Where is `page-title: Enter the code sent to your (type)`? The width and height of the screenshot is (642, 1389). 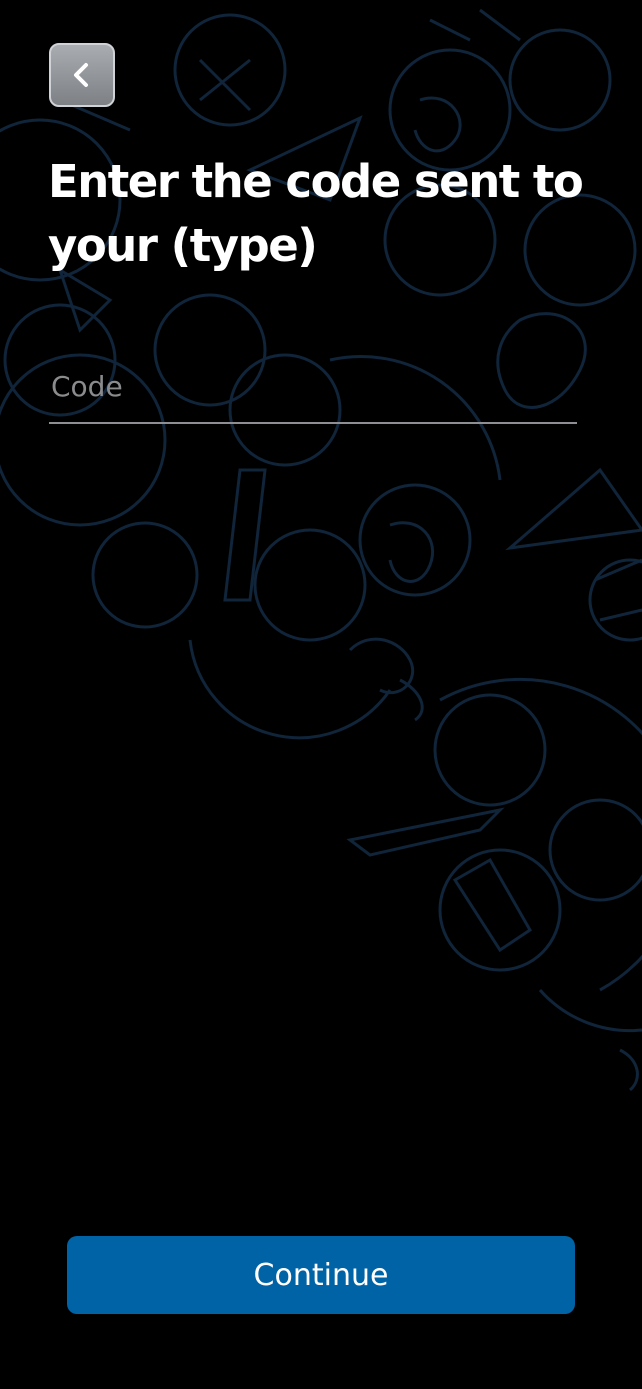
page-title: Enter the code sent to your (type) is located at coordinates (316, 213).